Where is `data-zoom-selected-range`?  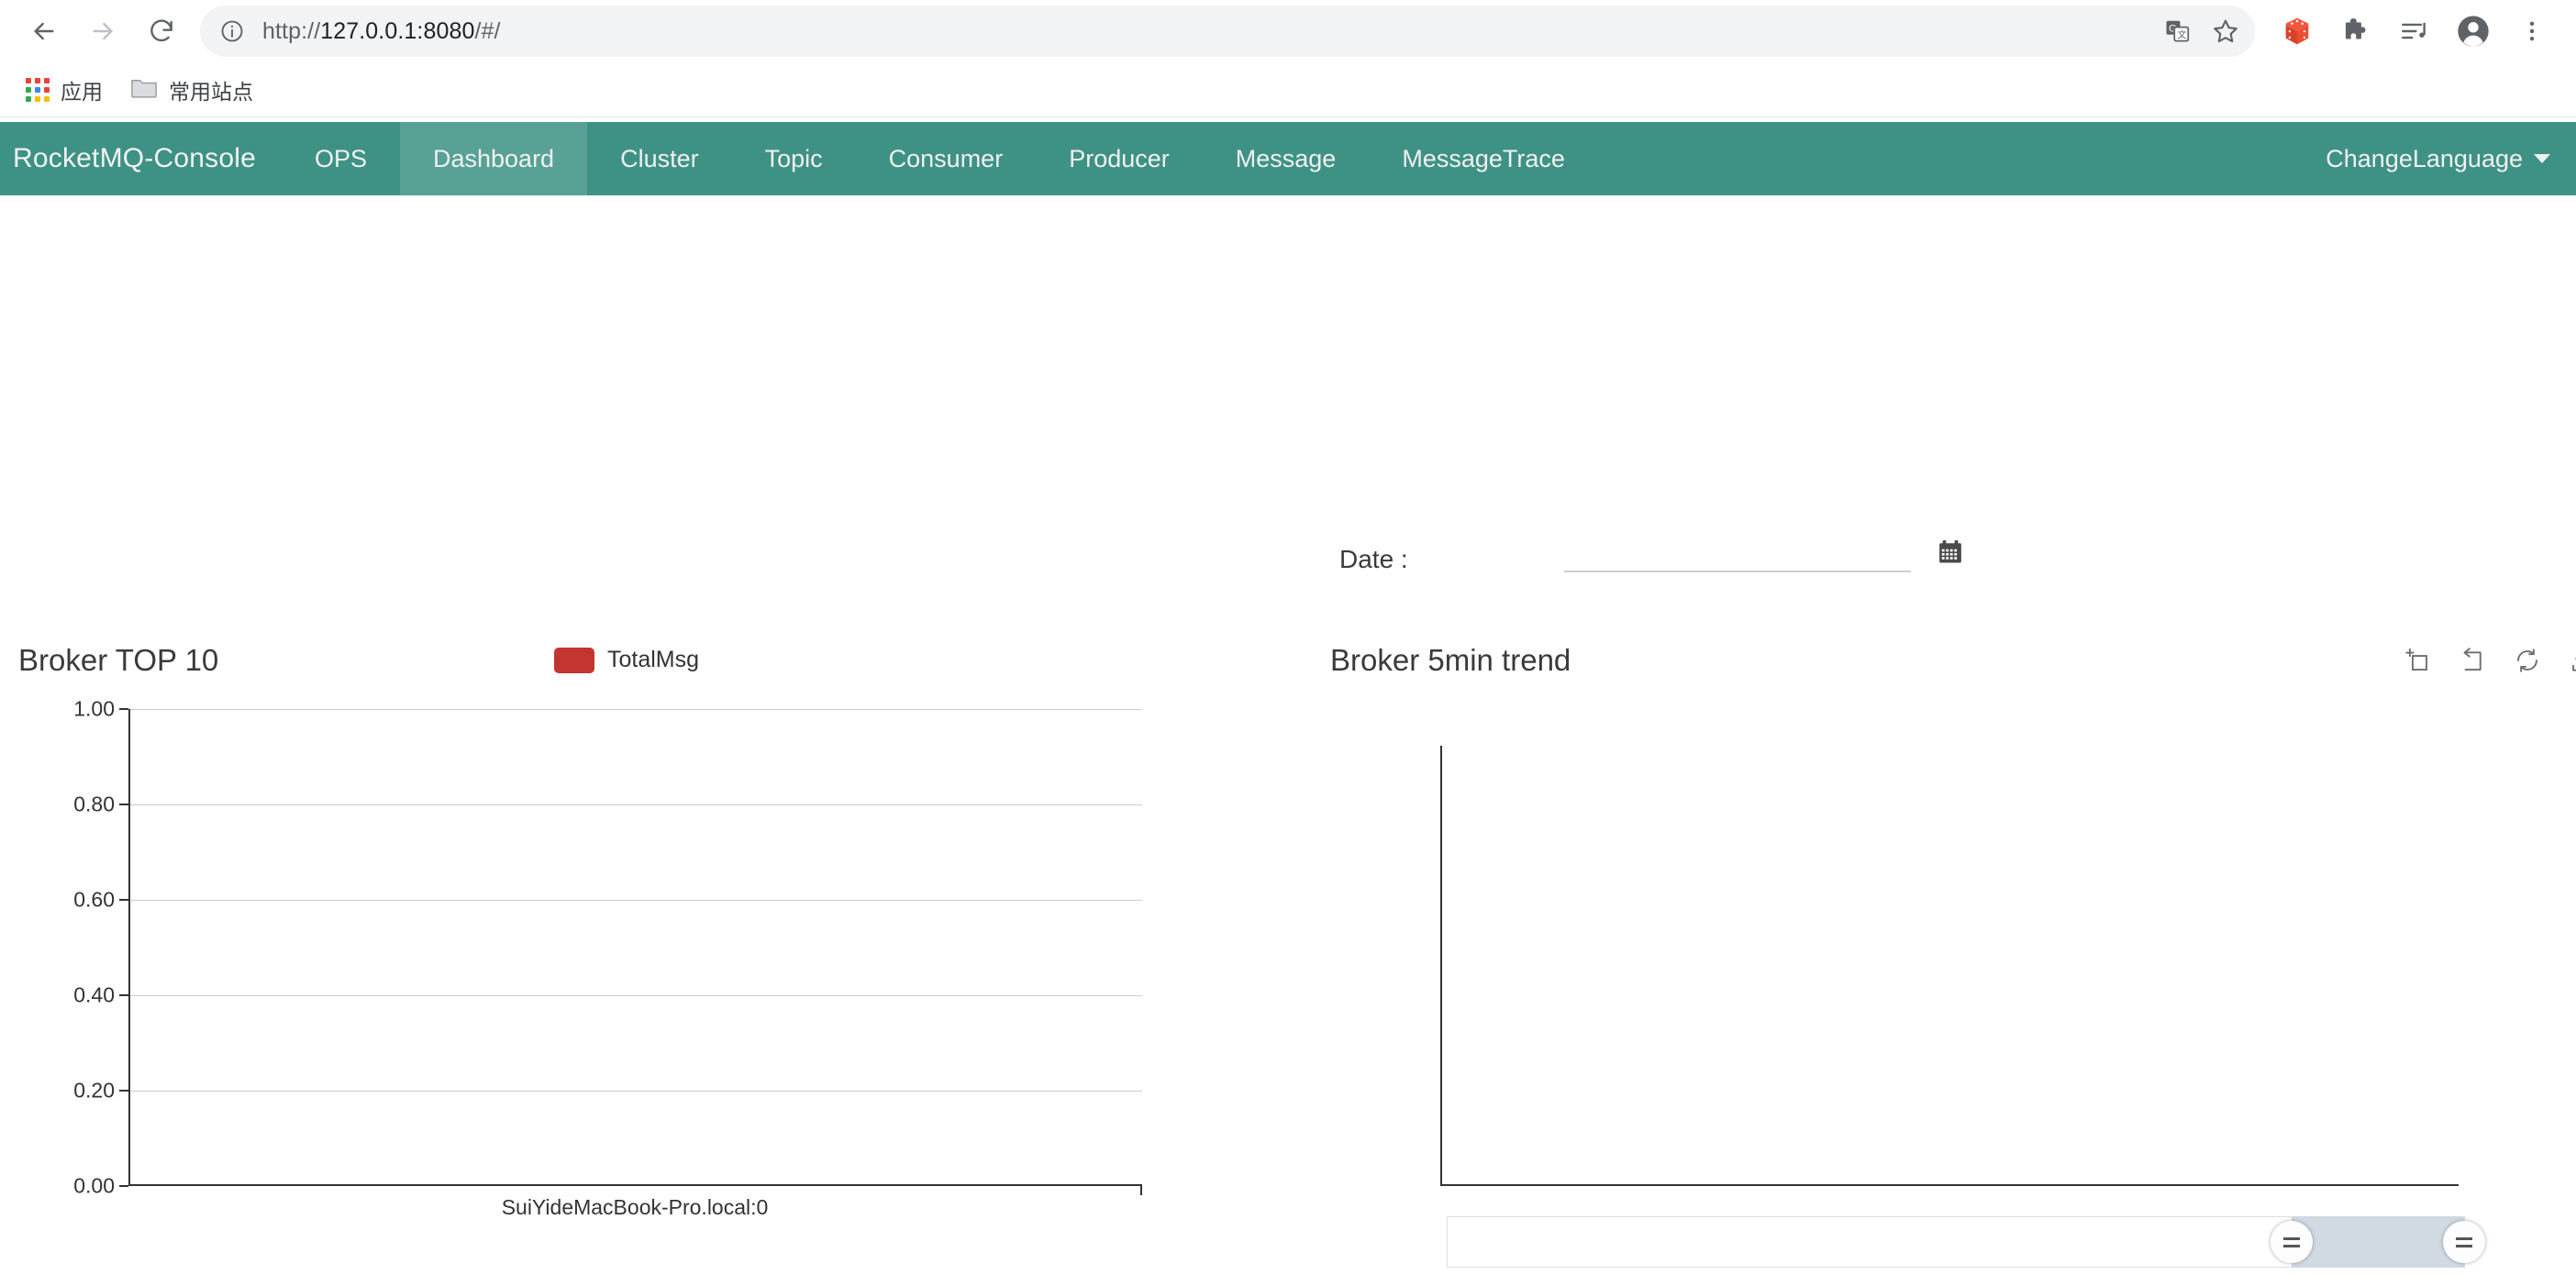
data-zoom-selected-range is located at coordinates (2377, 1242).